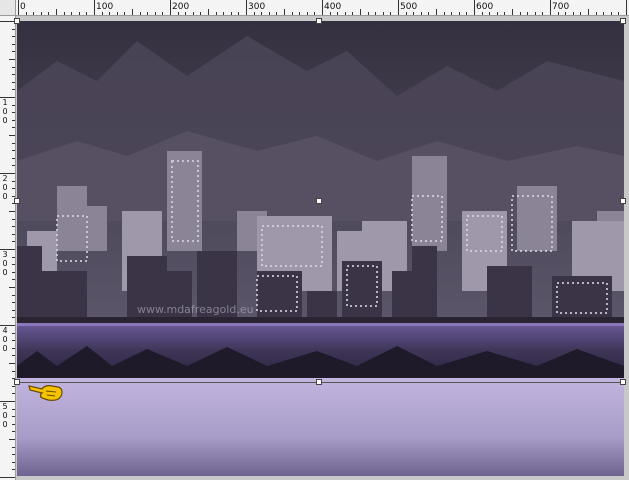 This screenshot has width=629, height=480. I want to click on selection-handle-top-middle, so click(319, 21).